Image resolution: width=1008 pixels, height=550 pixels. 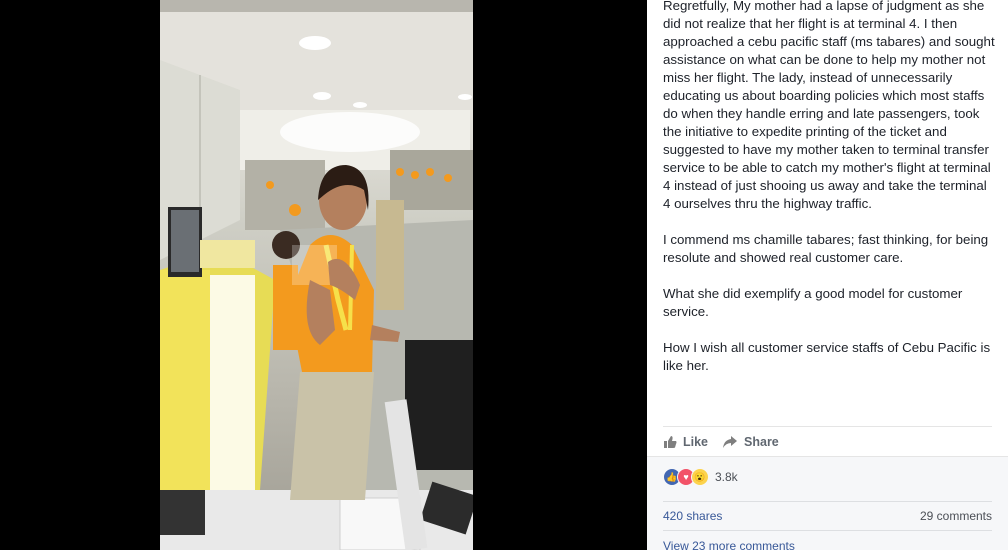 I want to click on share-arrow-icon, so click(x=730, y=442).